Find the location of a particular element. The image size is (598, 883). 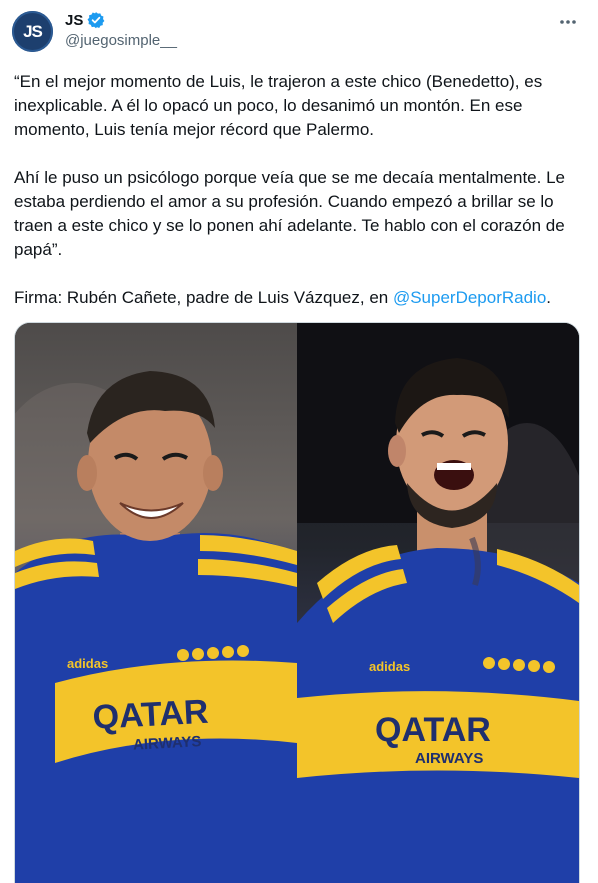

avatar: JS is located at coordinates (32, 31).